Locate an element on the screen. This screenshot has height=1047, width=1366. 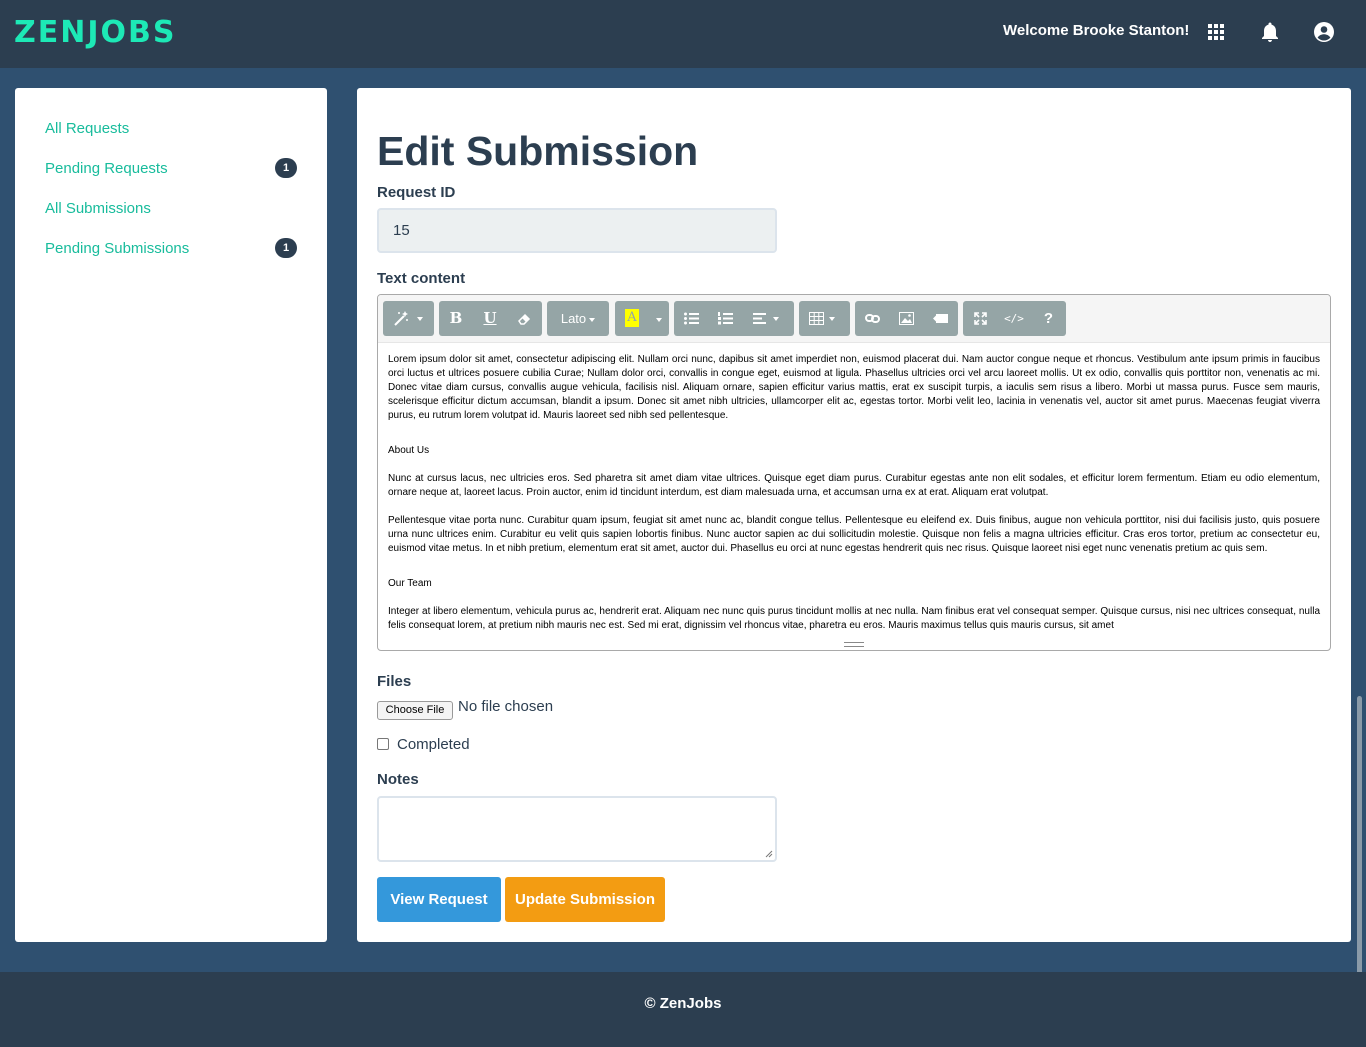
link-icon is located at coordinates (872, 318).